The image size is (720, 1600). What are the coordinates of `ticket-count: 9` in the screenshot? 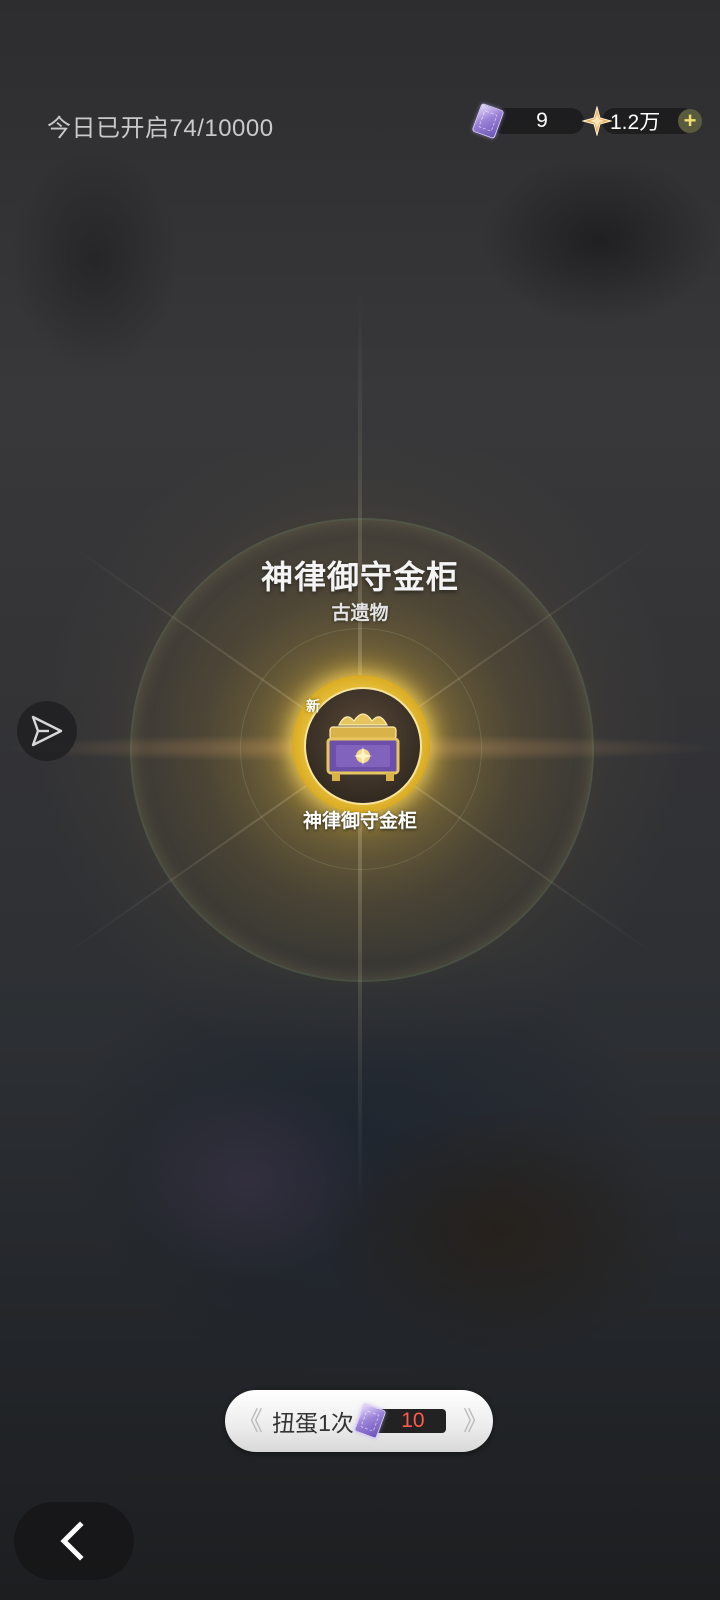 It's located at (537, 121).